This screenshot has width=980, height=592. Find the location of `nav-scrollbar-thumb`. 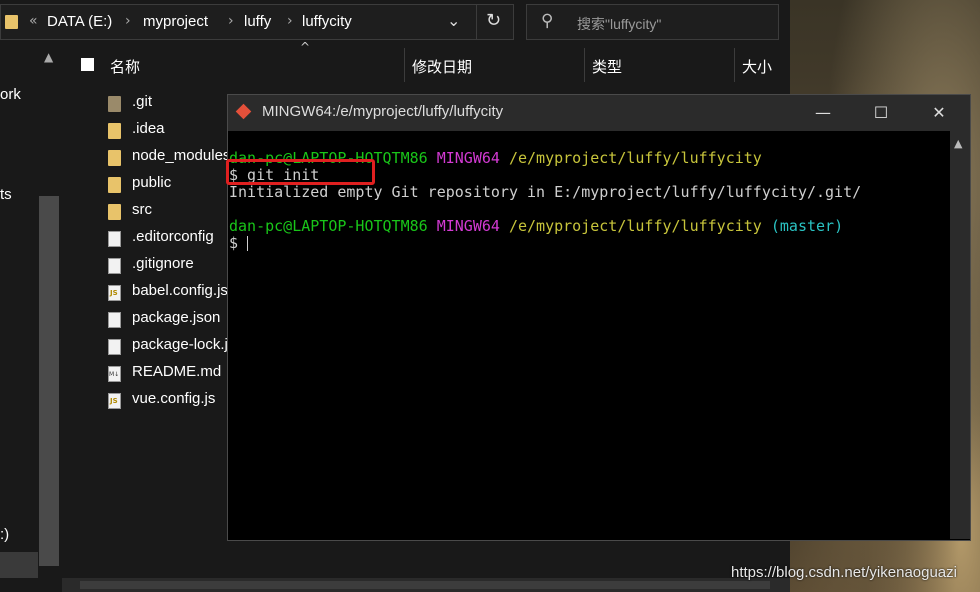

nav-scrollbar-thumb is located at coordinates (49, 381).